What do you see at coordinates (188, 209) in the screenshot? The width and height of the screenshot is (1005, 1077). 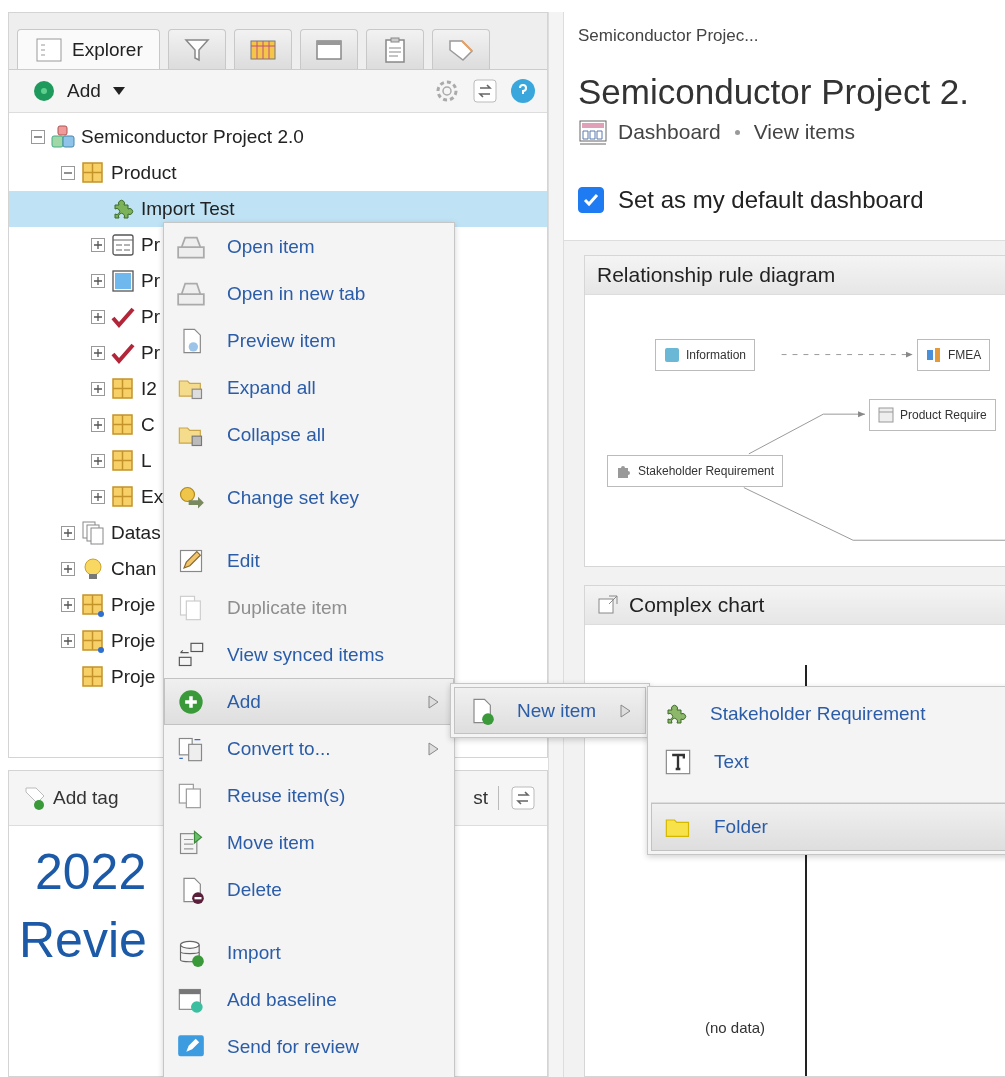 I see `tree-item-label: Import Test` at bounding box center [188, 209].